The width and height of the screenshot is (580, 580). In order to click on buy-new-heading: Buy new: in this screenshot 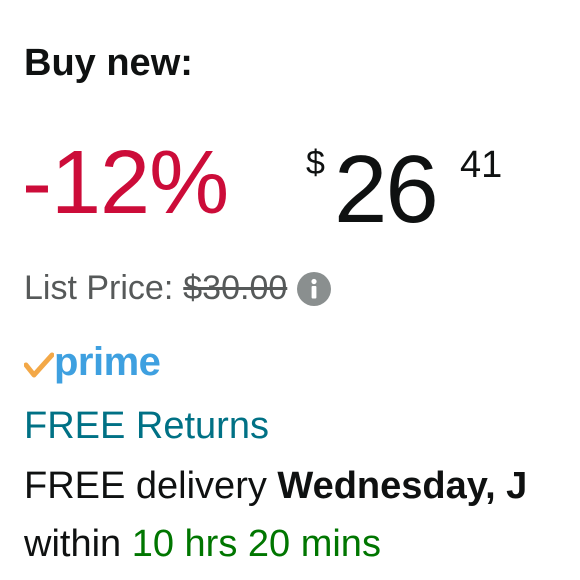, I will do `click(108, 63)`.